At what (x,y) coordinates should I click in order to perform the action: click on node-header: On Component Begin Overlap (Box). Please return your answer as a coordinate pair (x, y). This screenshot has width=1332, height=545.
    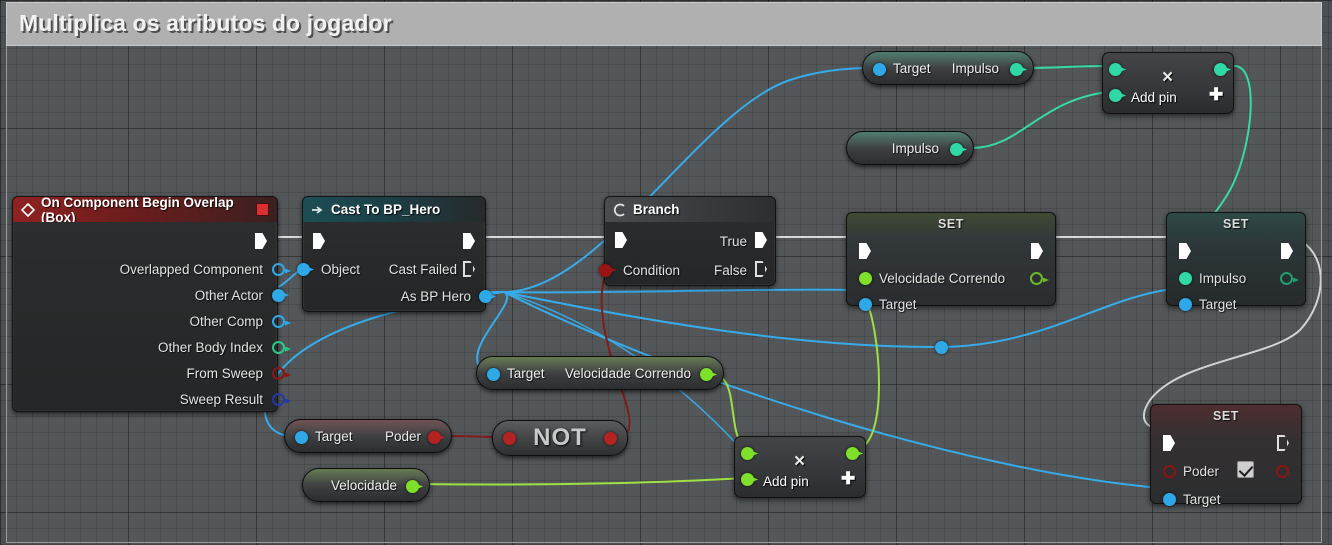
    Looking at the image, I should click on (145, 209).